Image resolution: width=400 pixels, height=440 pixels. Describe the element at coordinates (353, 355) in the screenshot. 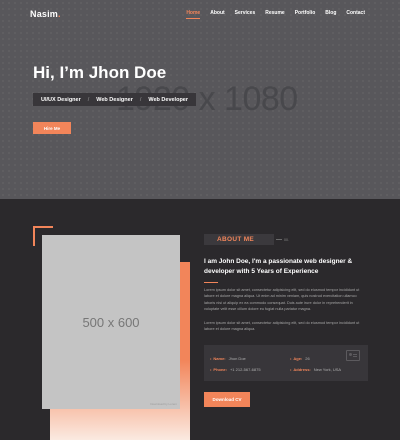

I see `id-card-icon` at that location.